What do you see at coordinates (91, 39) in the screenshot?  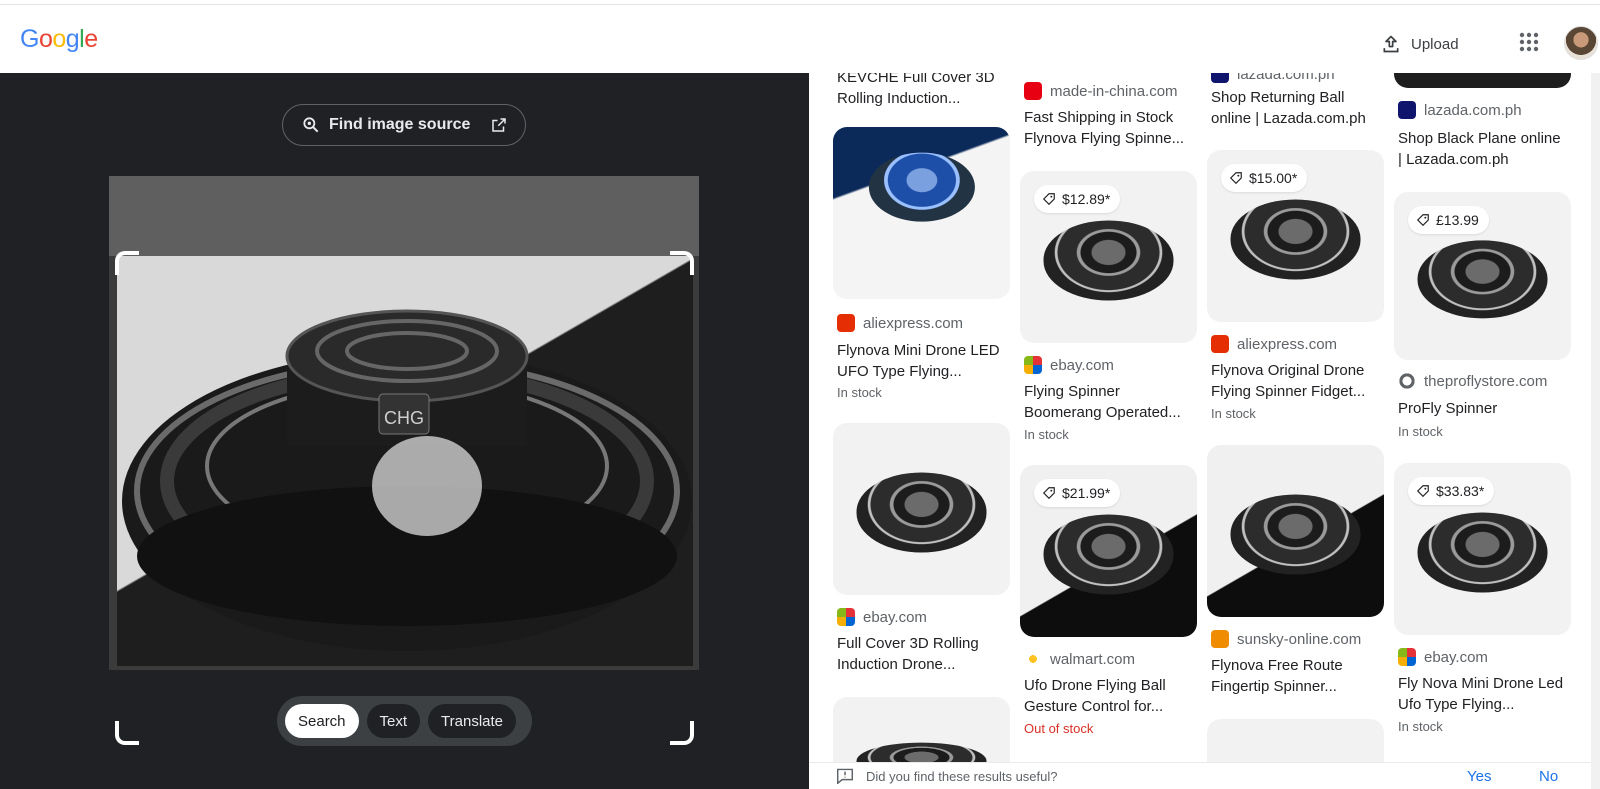 I see `logo-letter: e` at bounding box center [91, 39].